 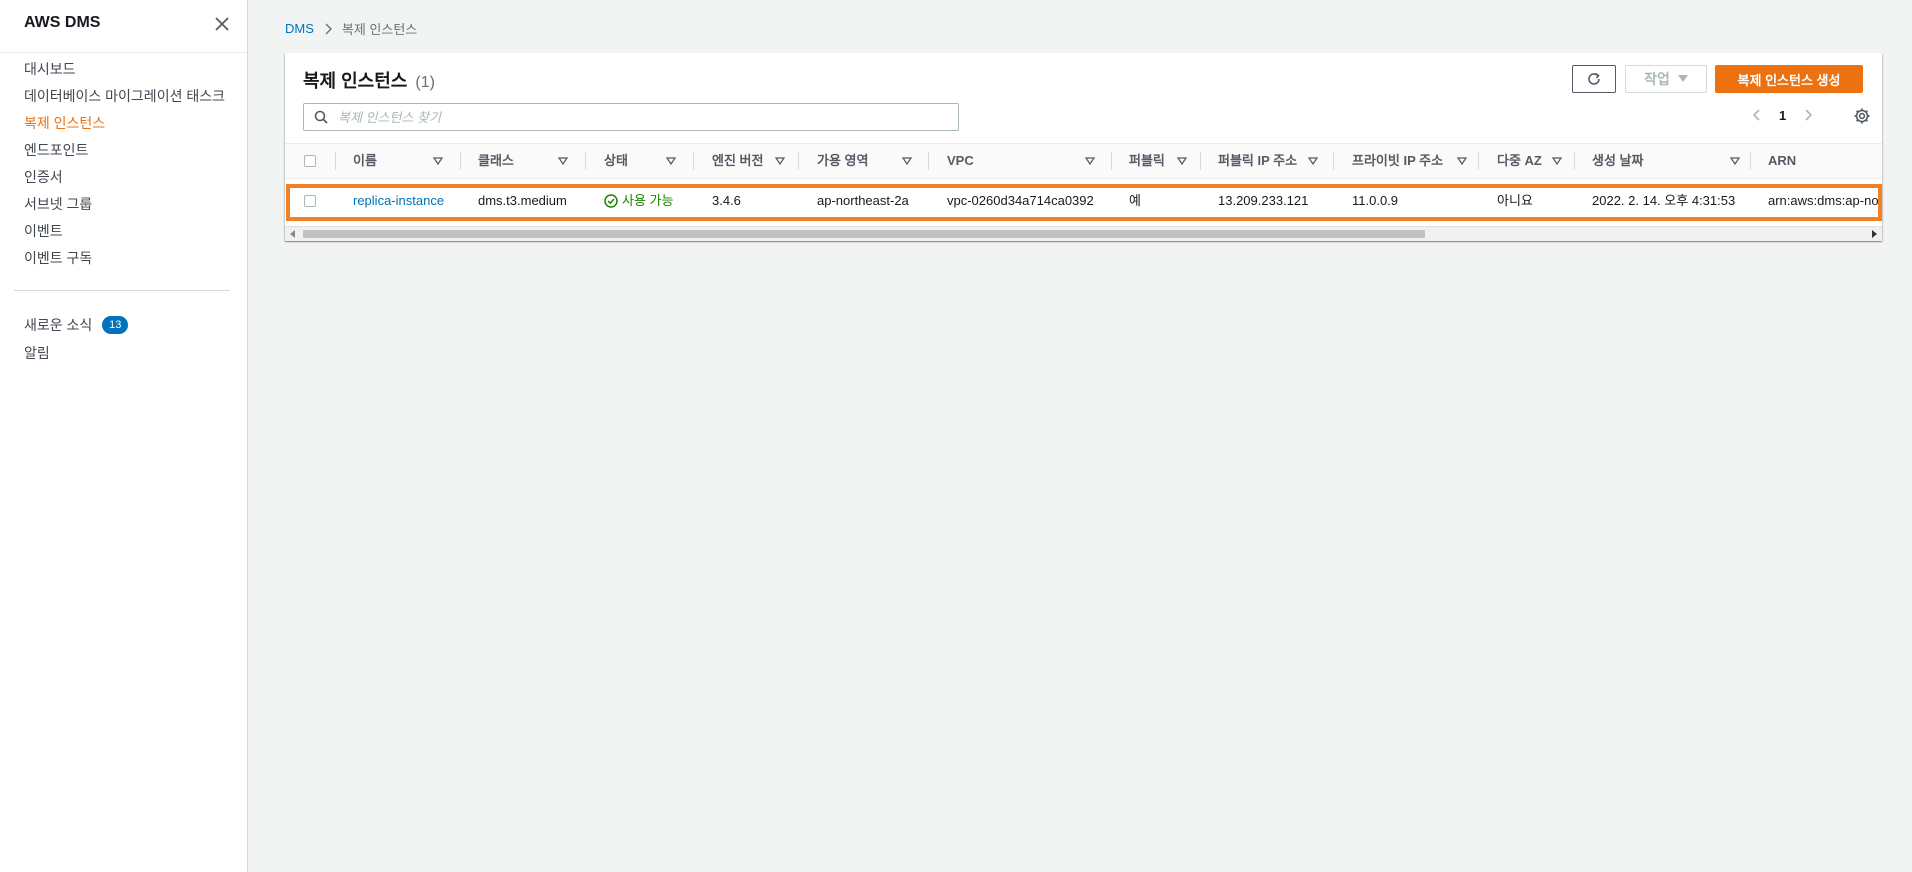 I want to click on breadcrumb: DMS 복제 인스턴스, so click(x=351, y=28).